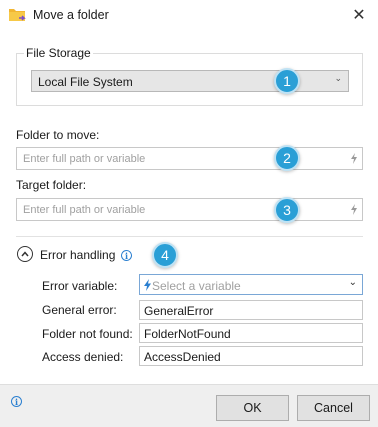 This screenshot has height=427, width=378. I want to click on close-icon: ✕, so click(359, 15).